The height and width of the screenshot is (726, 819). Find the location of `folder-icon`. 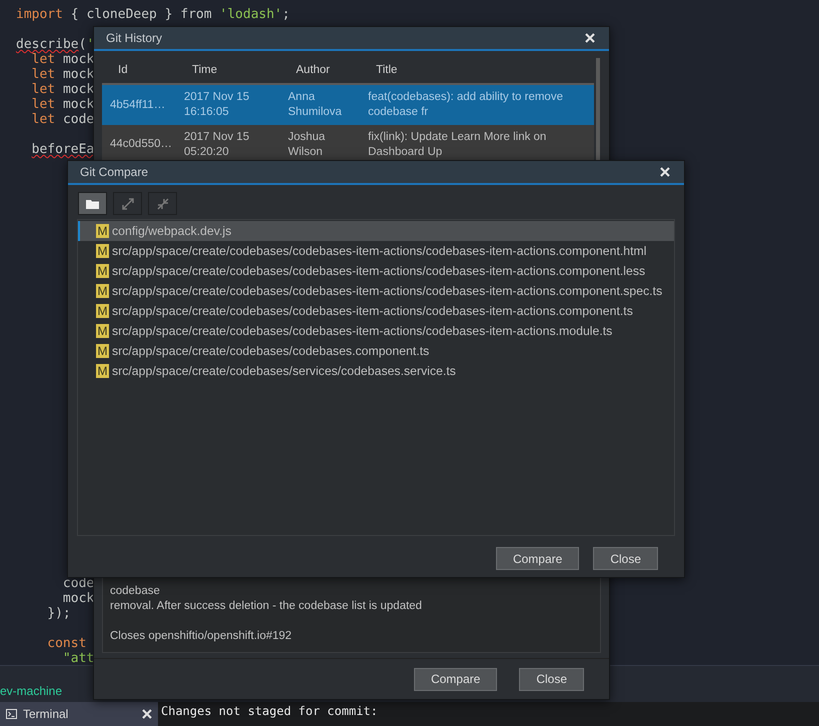

folder-icon is located at coordinates (92, 203).